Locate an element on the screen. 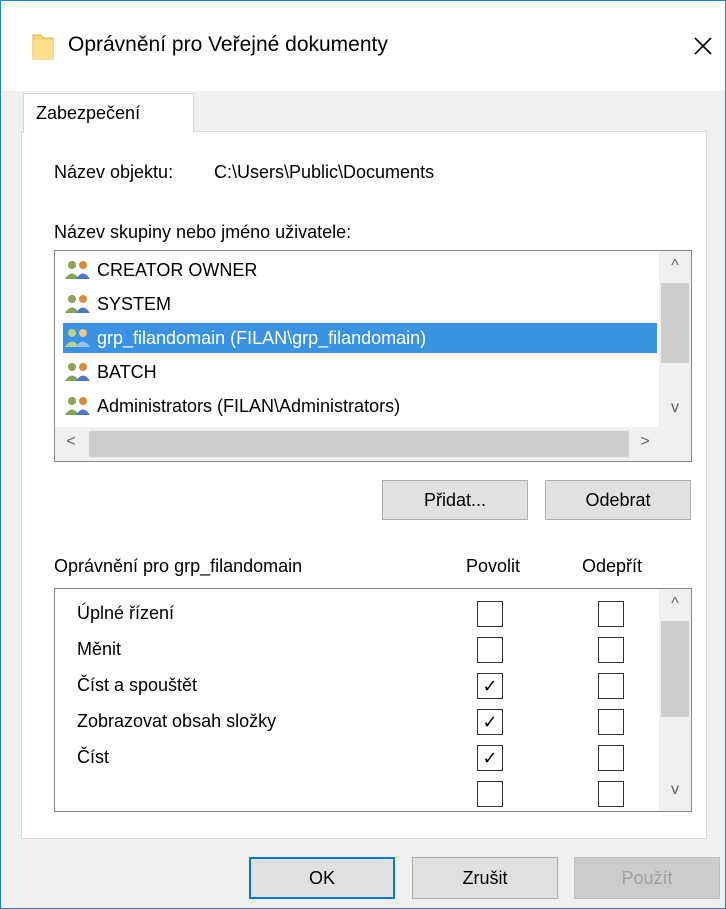  remove-button: Odebrat is located at coordinates (618, 500).